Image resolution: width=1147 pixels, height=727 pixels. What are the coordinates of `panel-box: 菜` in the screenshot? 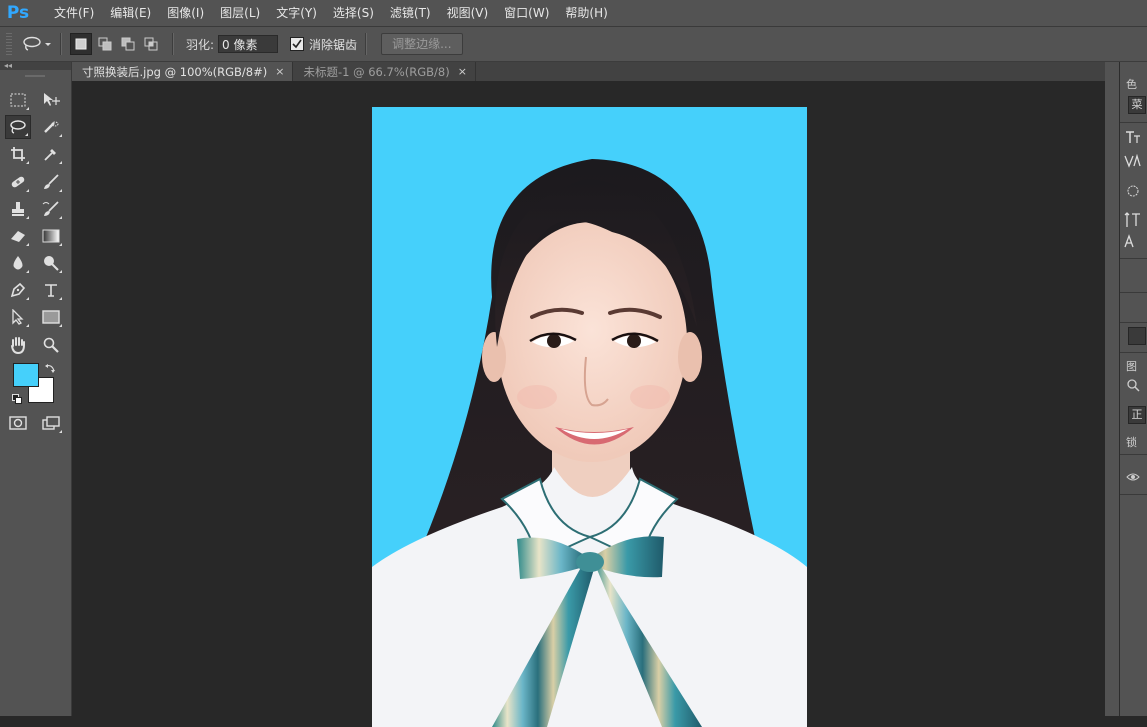 It's located at (1137, 105).